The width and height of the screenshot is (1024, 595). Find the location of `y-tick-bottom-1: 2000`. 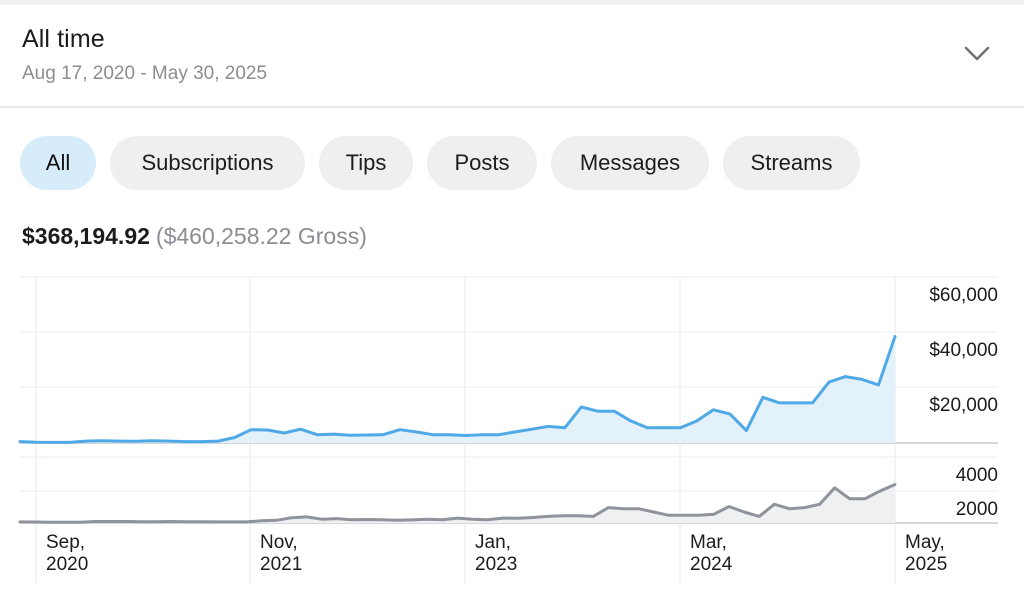

y-tick-bottom-1: 2000 is located at coordinates (977, 509).